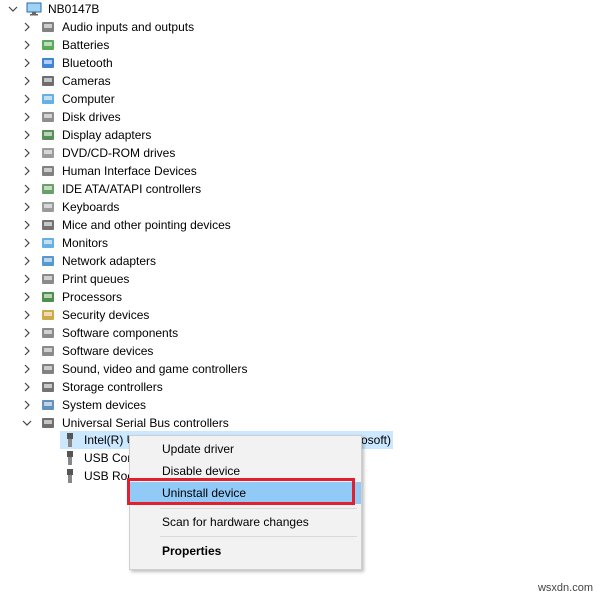 Image resolution: width=601 pixels, height=598 pixels. I want to click on sound-icon, so click(48, 369).